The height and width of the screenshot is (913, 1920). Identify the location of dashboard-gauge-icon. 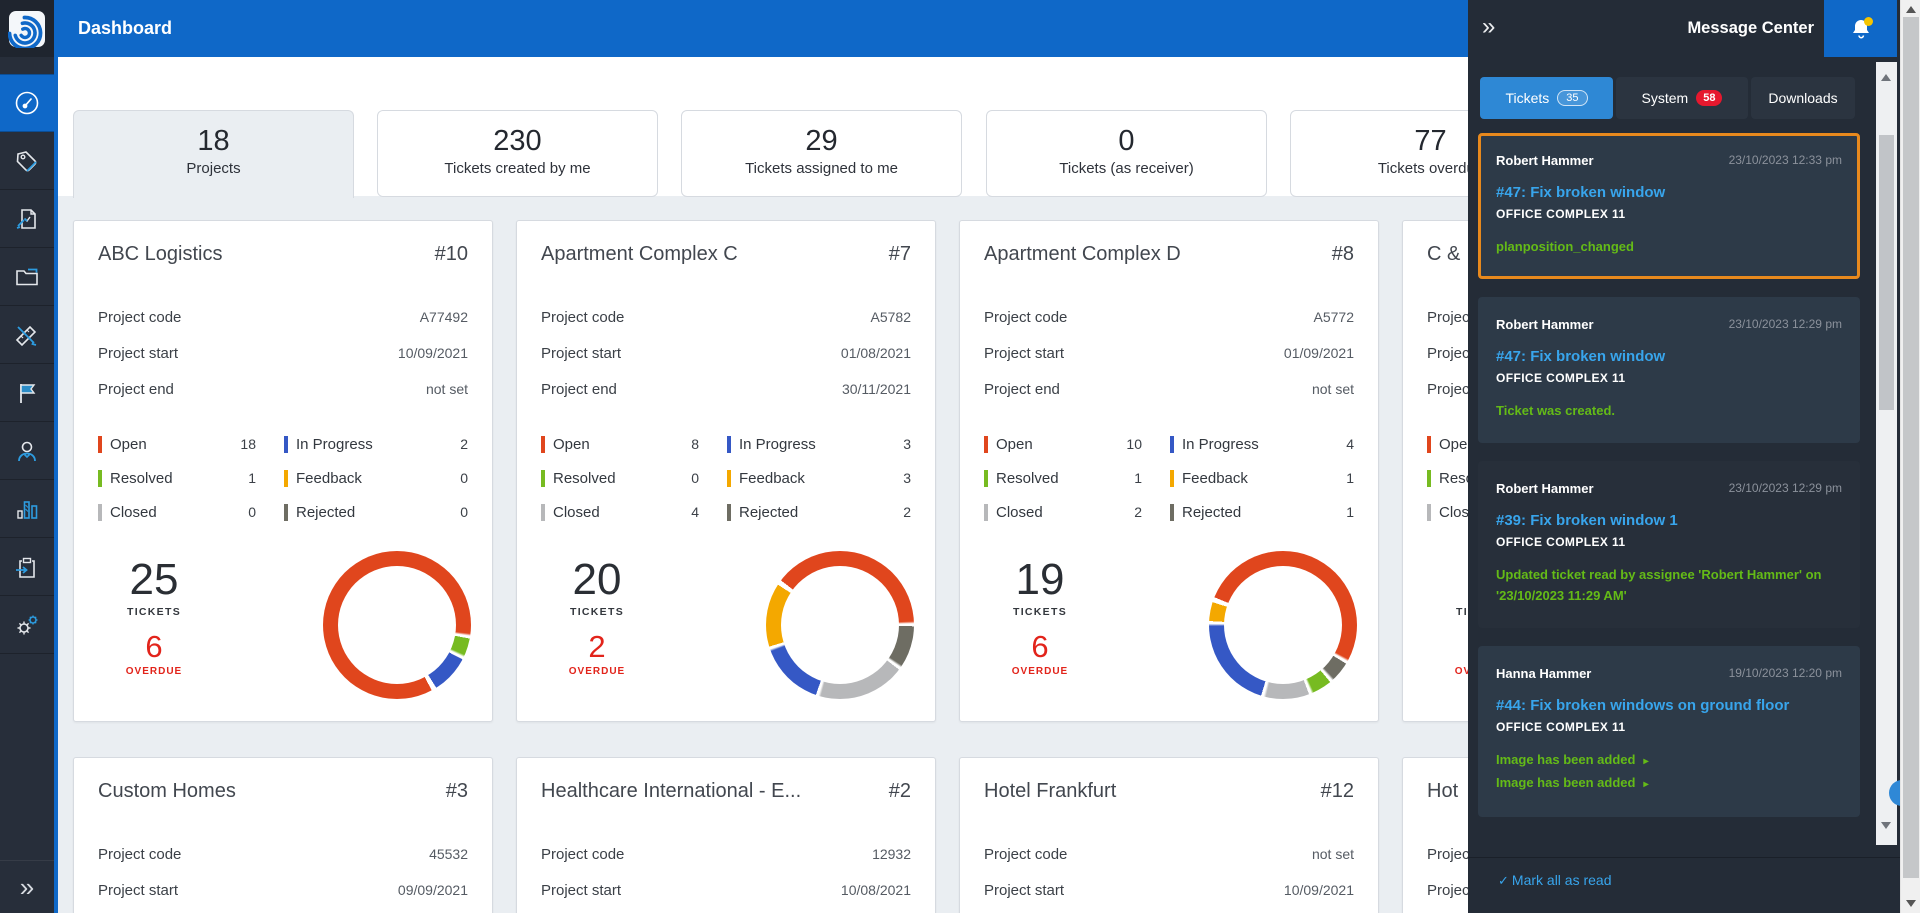
(27, 103).